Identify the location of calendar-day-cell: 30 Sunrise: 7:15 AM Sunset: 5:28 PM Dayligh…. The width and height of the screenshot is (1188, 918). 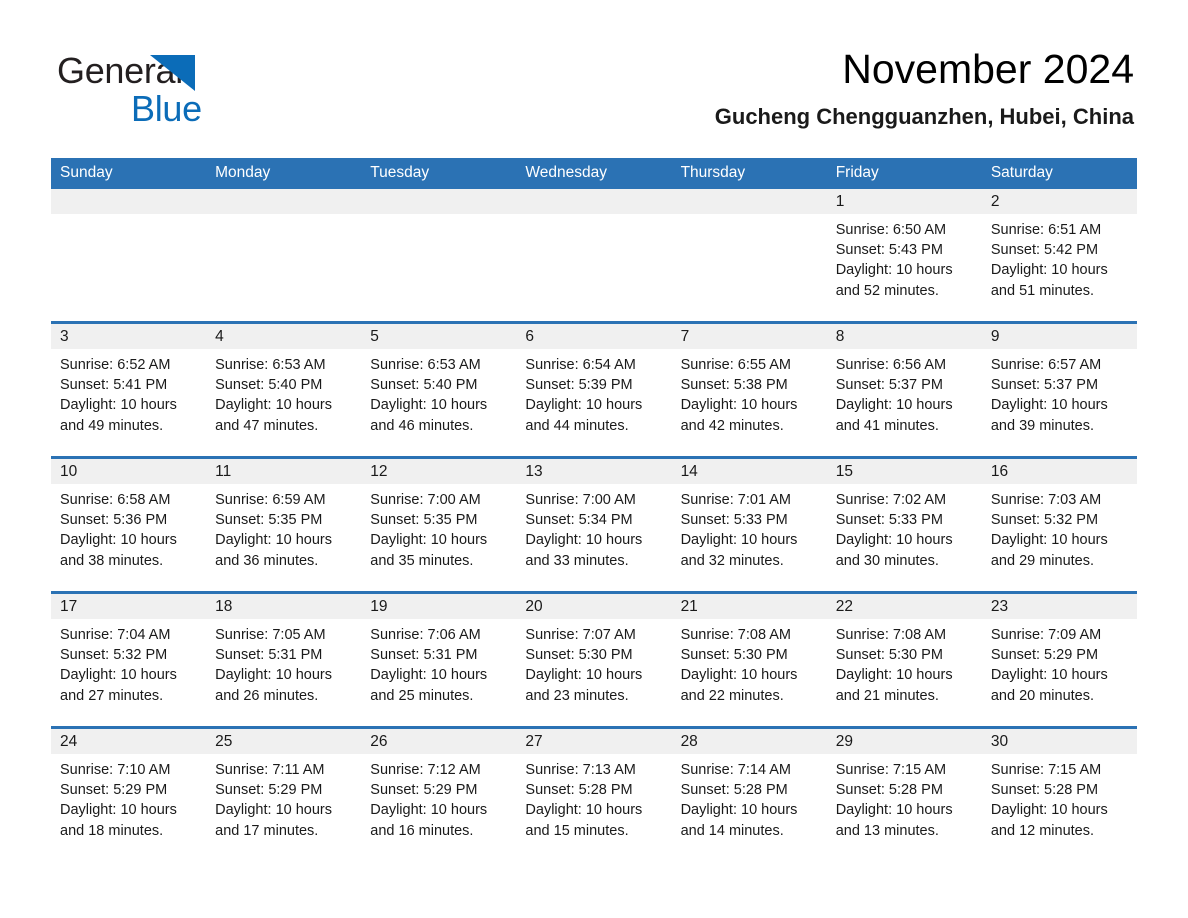
(1059, 793).